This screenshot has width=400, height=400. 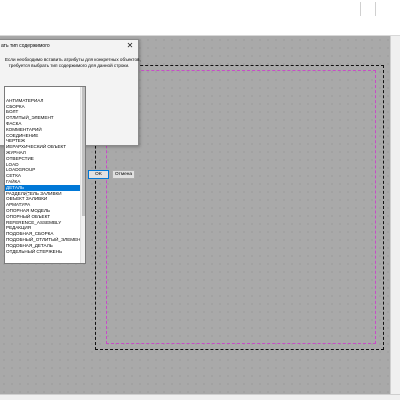 What do you see at coordinates (130, 46) in the screenshot?
I see `close-icon: ✕` at bounding box center [130, 46].